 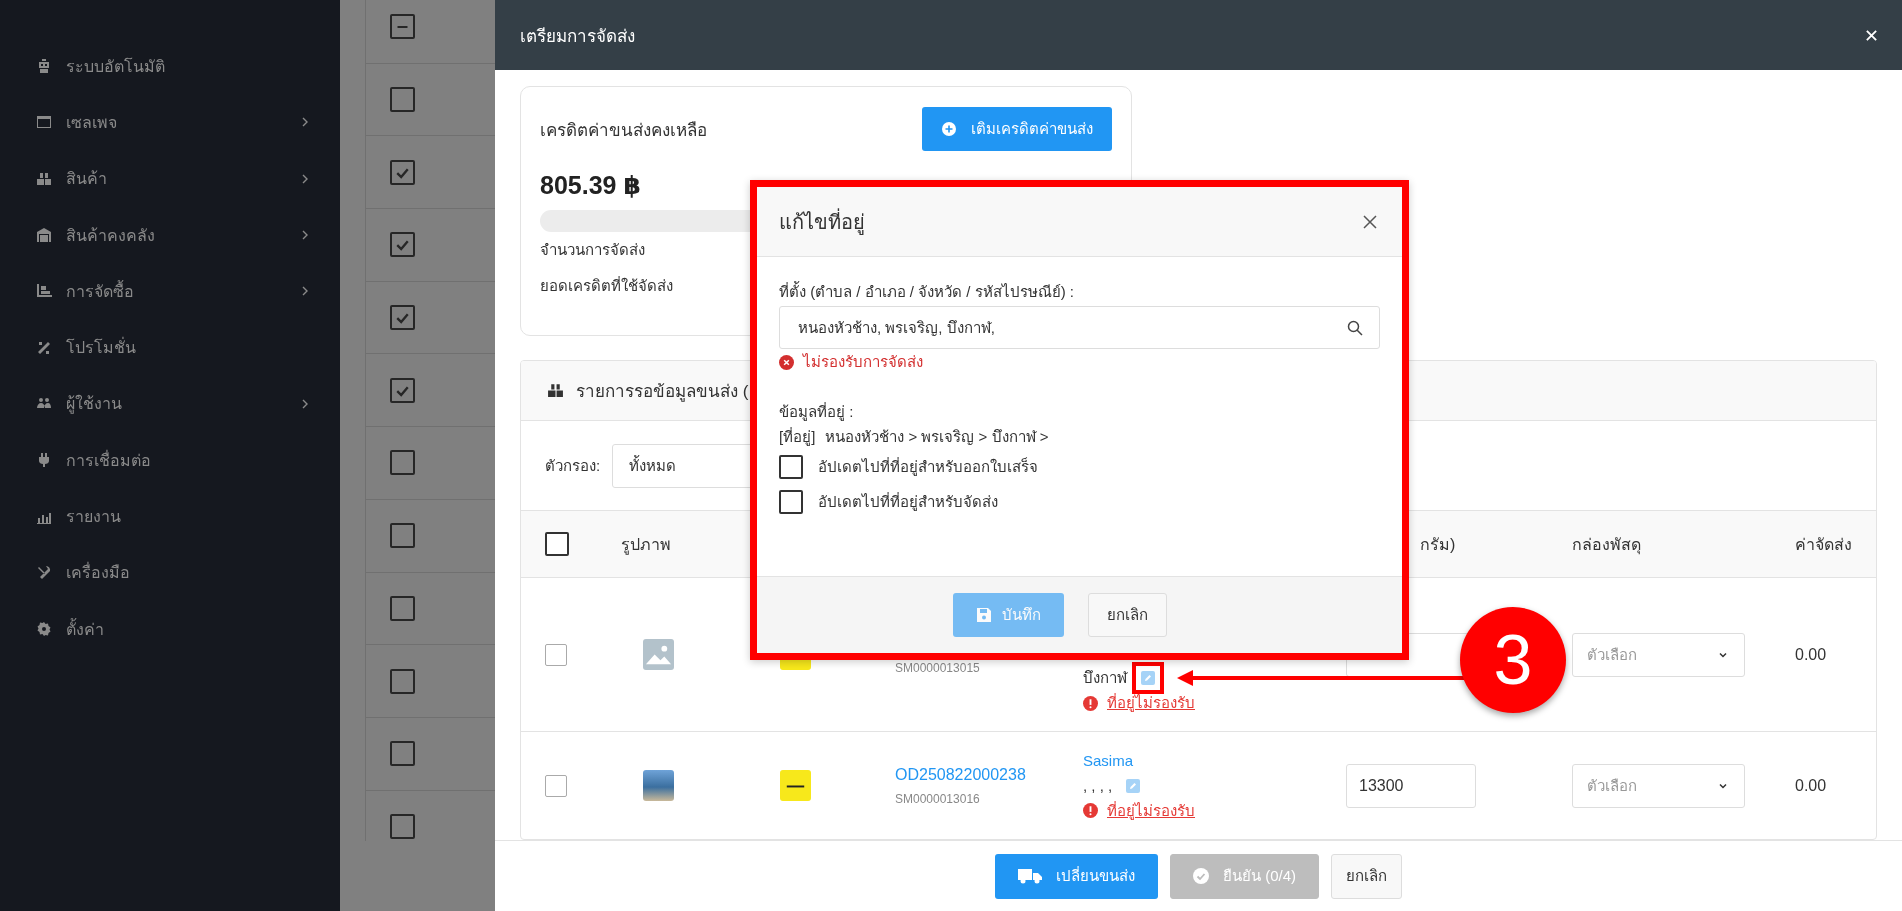 What do you see at coordinates (170, 235) in the screenshot?
I see `sidebar-item: สินค้าคงคลัง` at bounding box center [170, 235].